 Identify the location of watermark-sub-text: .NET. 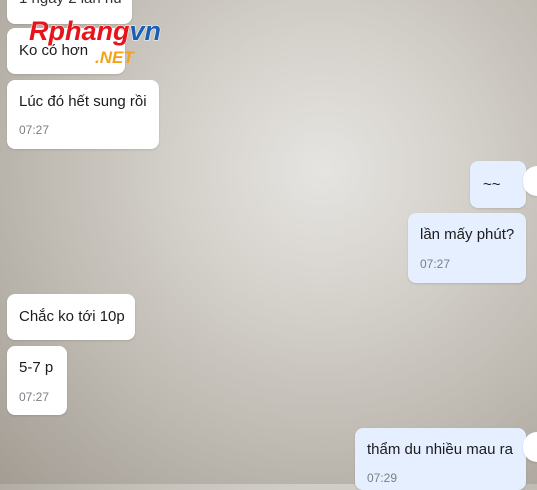
(115, 57).